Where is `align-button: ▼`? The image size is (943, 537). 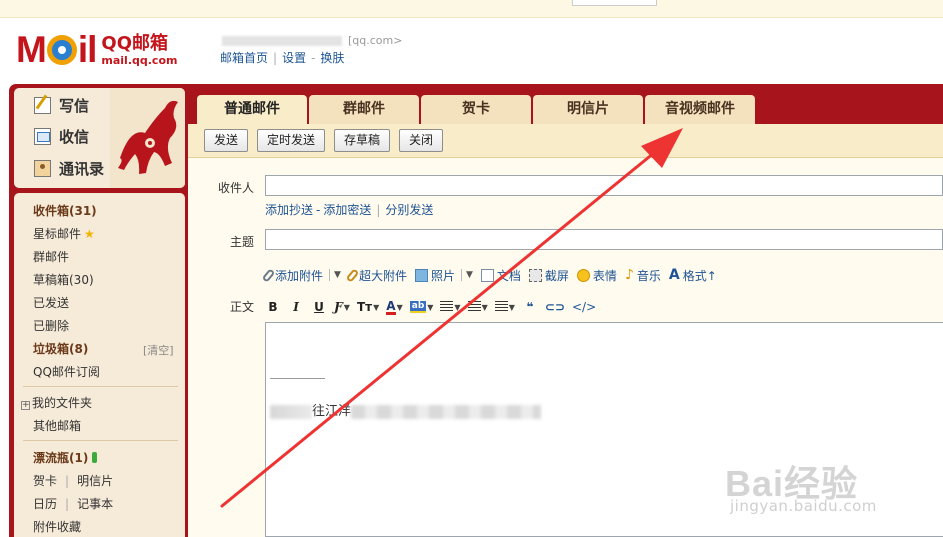 align-button: ▼ is located at coordinates (450, 307).